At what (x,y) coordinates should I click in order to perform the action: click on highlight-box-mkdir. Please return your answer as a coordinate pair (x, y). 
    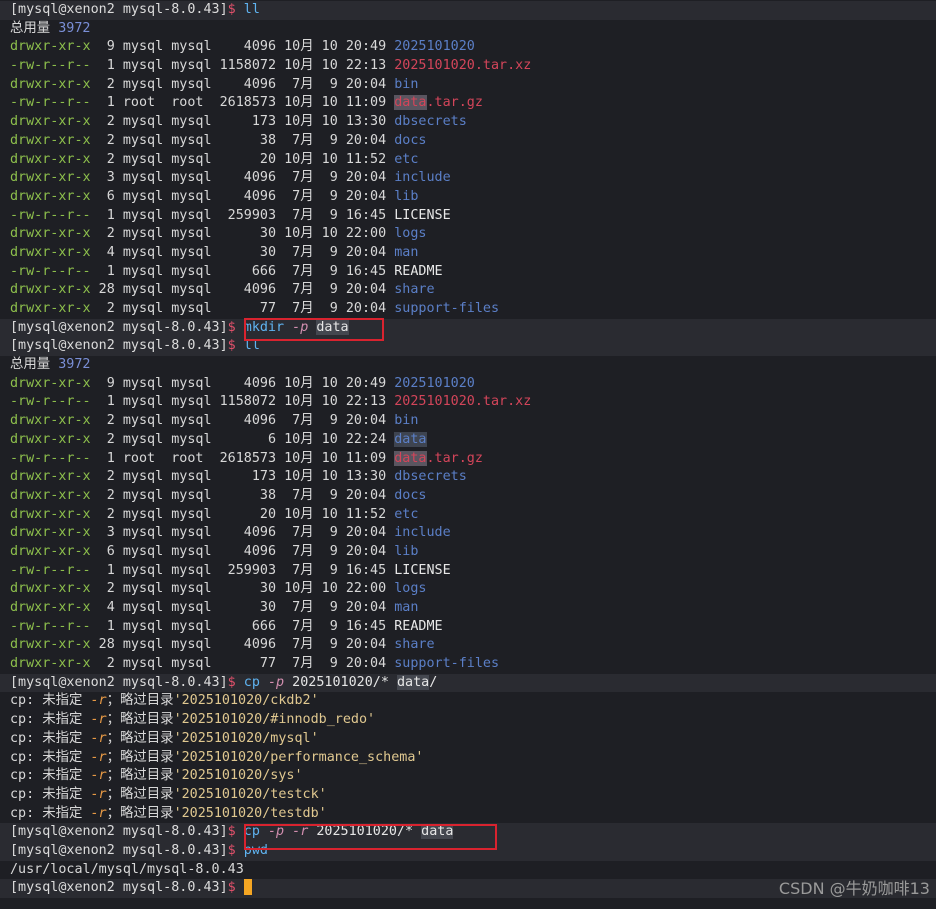
    Looking at the image, I should click on (314, 329).